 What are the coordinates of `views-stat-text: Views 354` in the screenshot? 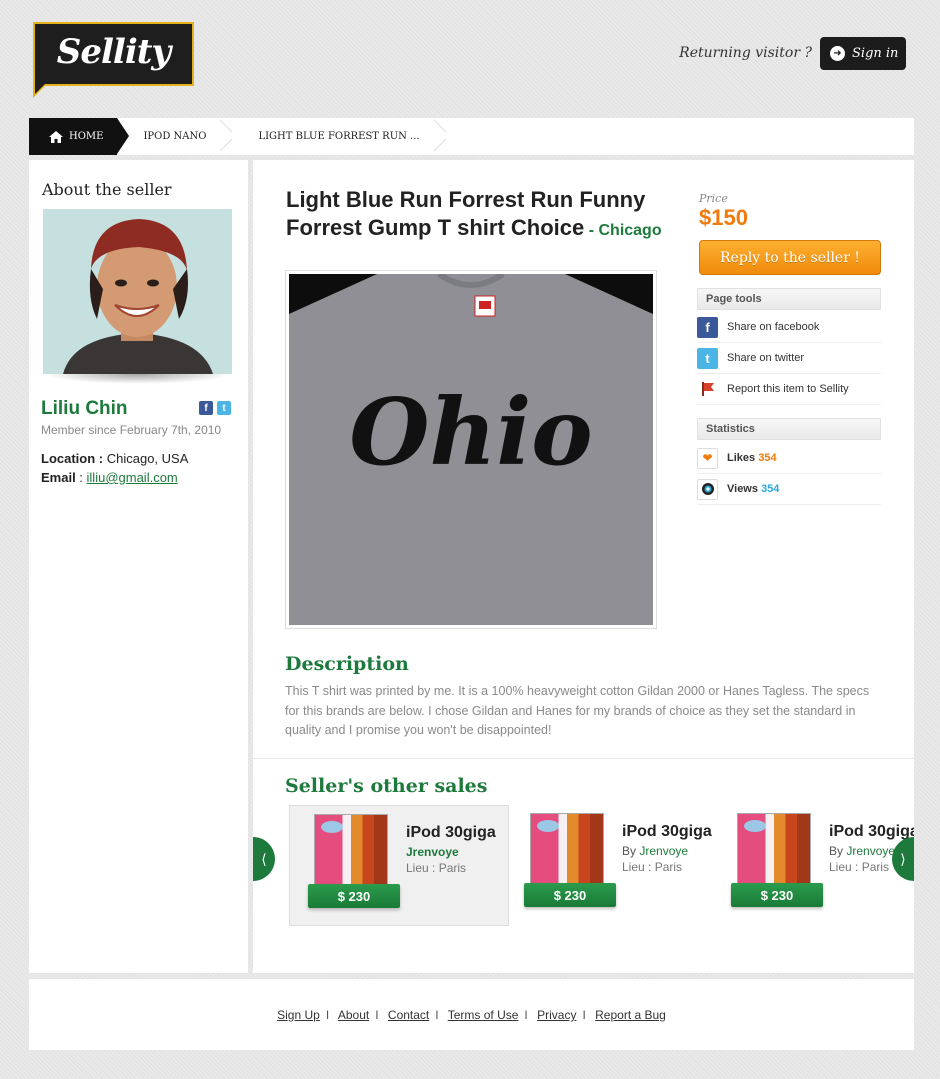 It's located at (753, 489).